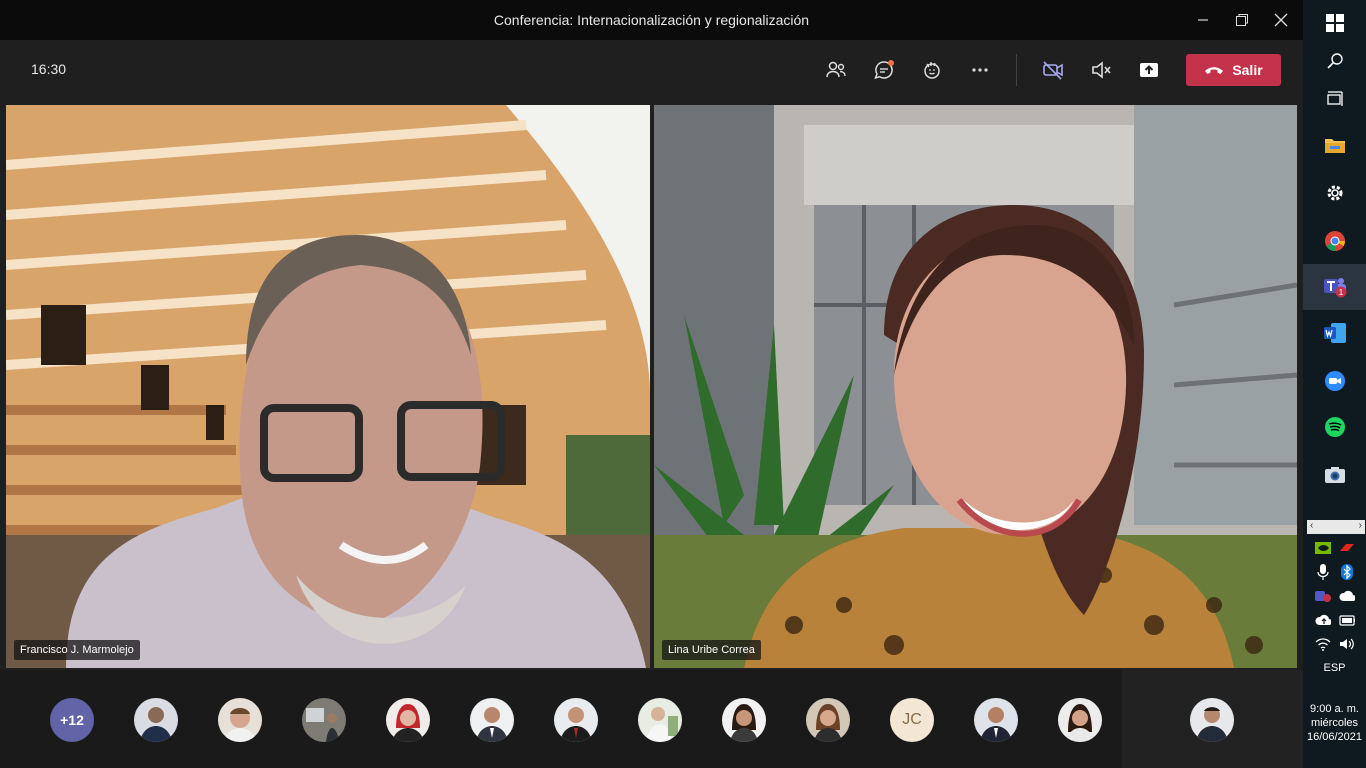  I want to click on leave-label: Salir, so click(1247, 70).